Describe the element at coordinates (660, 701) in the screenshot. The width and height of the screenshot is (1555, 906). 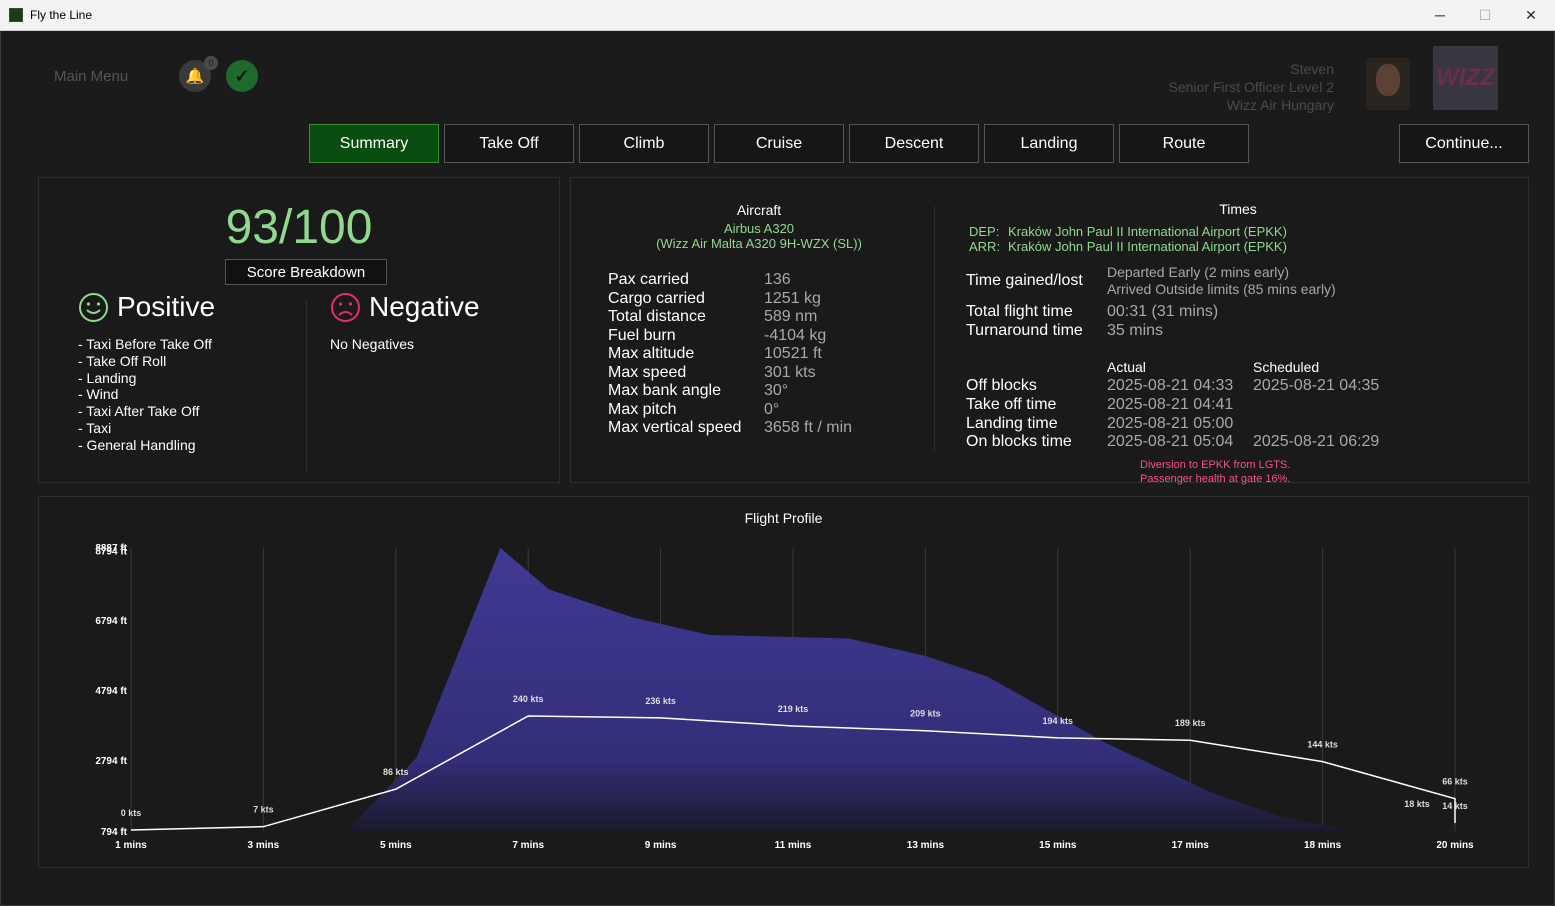
I see `speed-label: 236 kts` at that location.